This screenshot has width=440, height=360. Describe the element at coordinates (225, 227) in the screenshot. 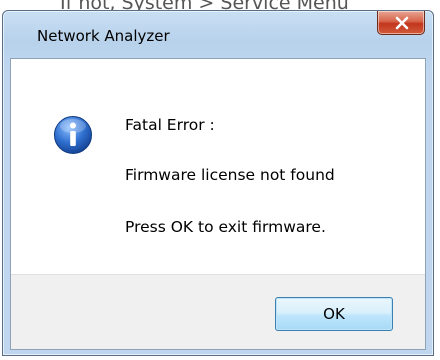

I see `error-instruction: Press OK to exit firmware.` at that location.